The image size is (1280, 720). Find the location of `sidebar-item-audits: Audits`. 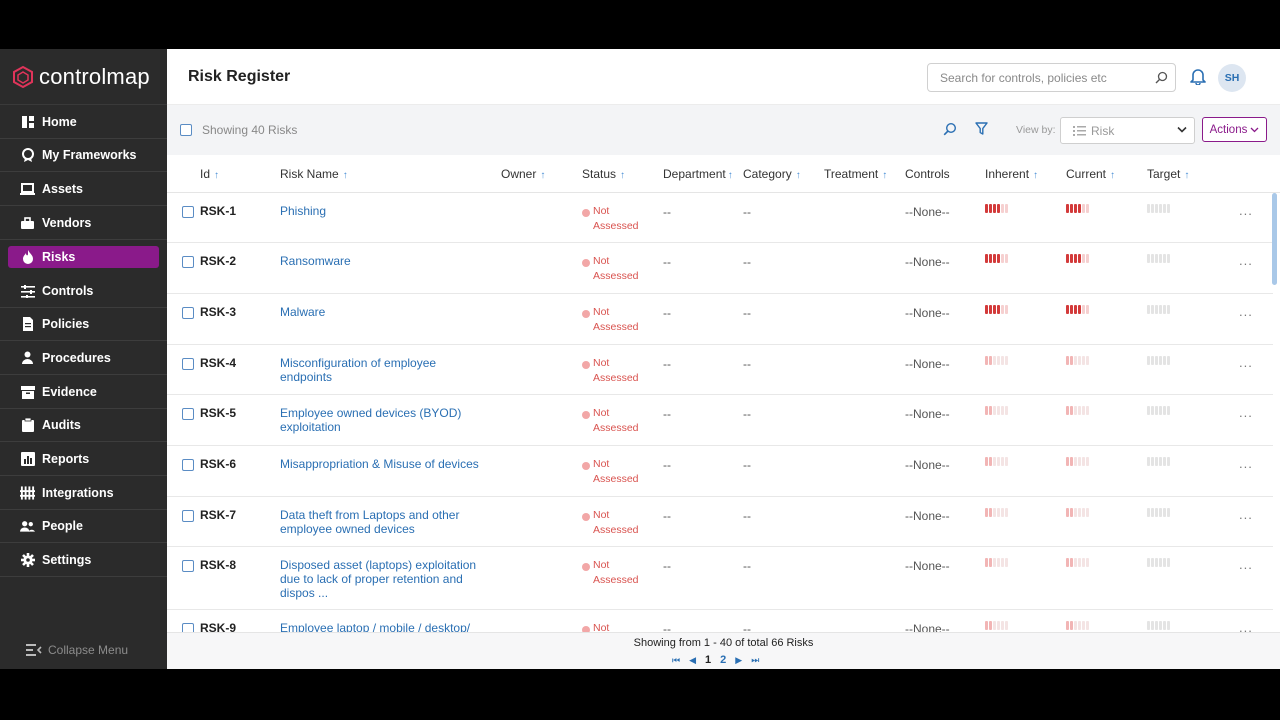

sidebar-item-audits: Audits is located at coordinates (83, 425).